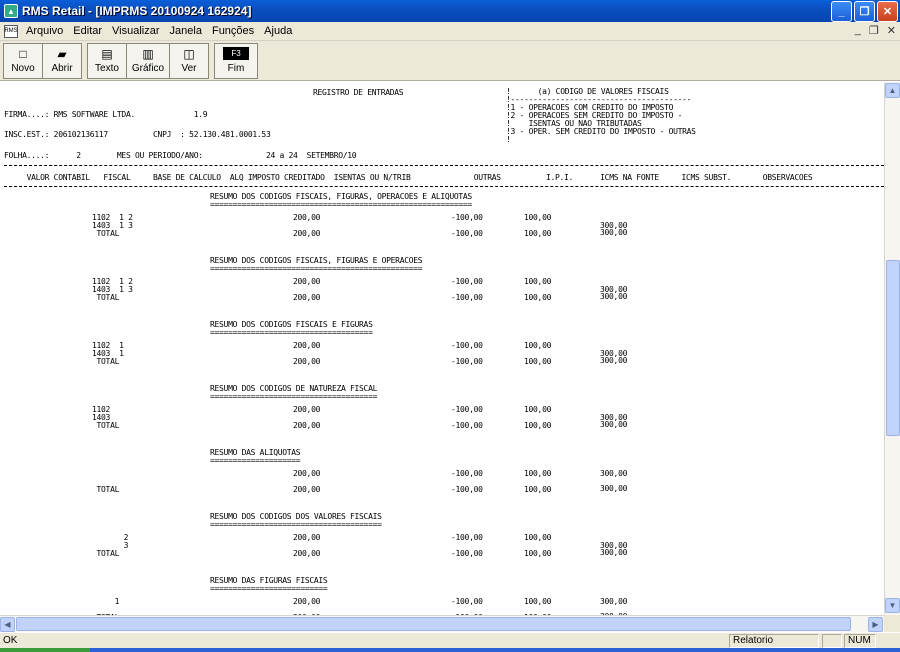 This screenshot has width=900, height=652. I want to click on open-folder-icon: ▰, so click(62, 54).